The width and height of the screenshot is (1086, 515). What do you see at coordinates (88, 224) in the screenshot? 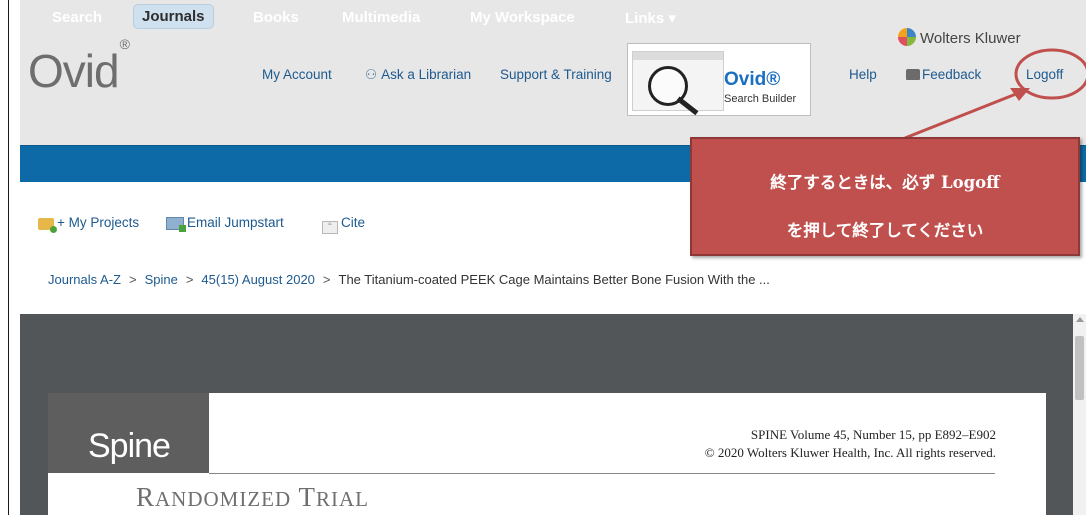
I see `my-projects-button: + My Projects` at bounding box center [88, 224].